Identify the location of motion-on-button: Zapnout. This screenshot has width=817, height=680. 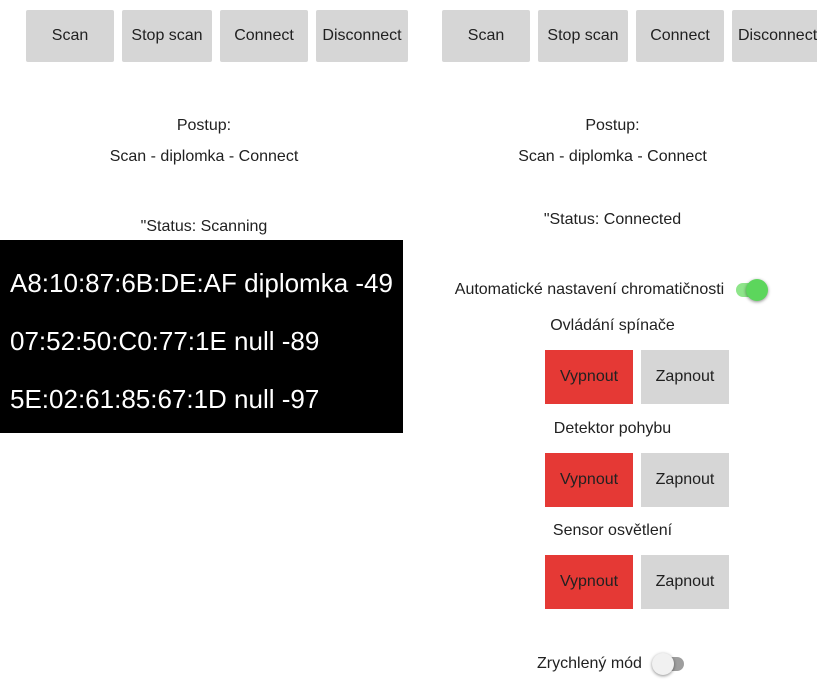
(685, 480).